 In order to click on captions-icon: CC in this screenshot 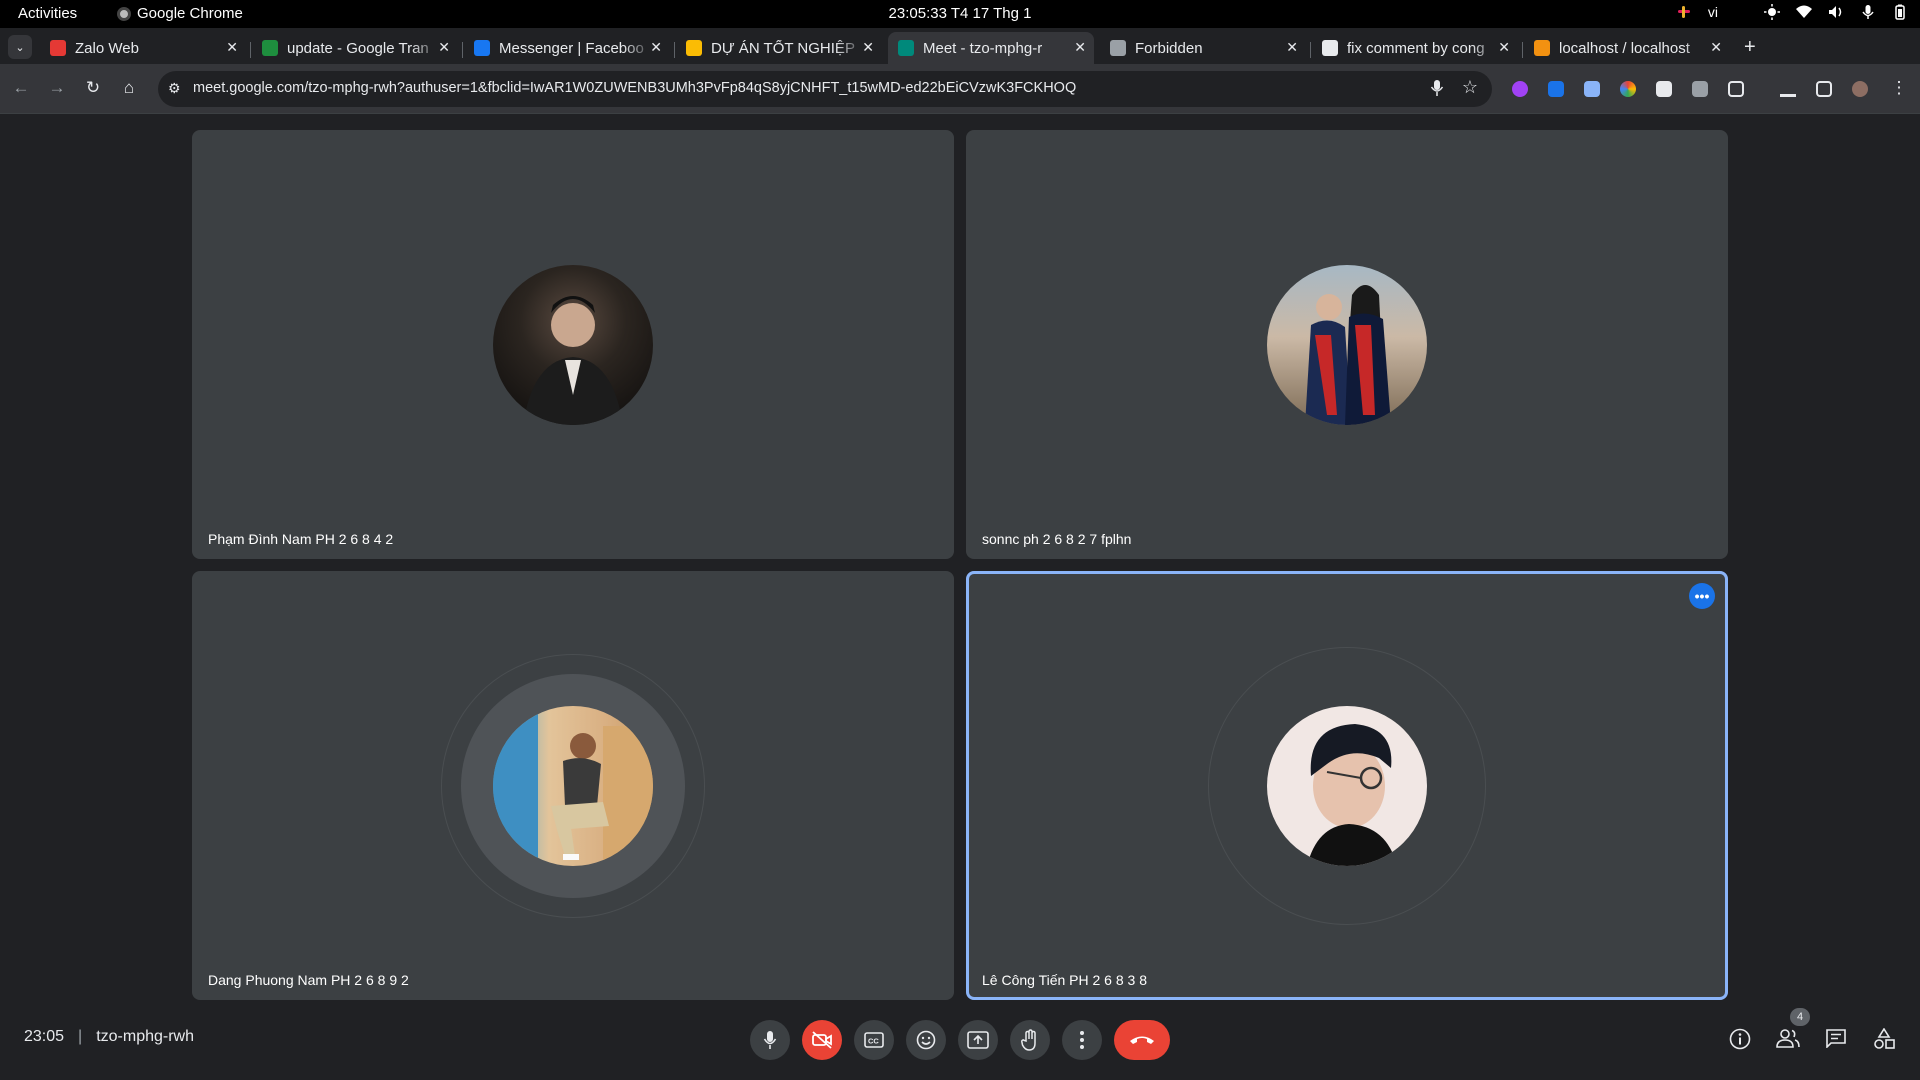, I will do `click(874, 1040)`.